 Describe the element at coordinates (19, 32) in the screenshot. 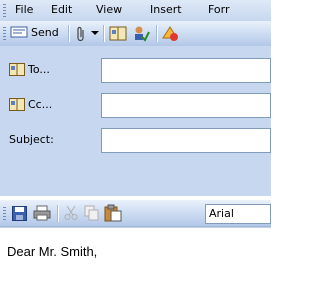

I see `send-icon` at that location.